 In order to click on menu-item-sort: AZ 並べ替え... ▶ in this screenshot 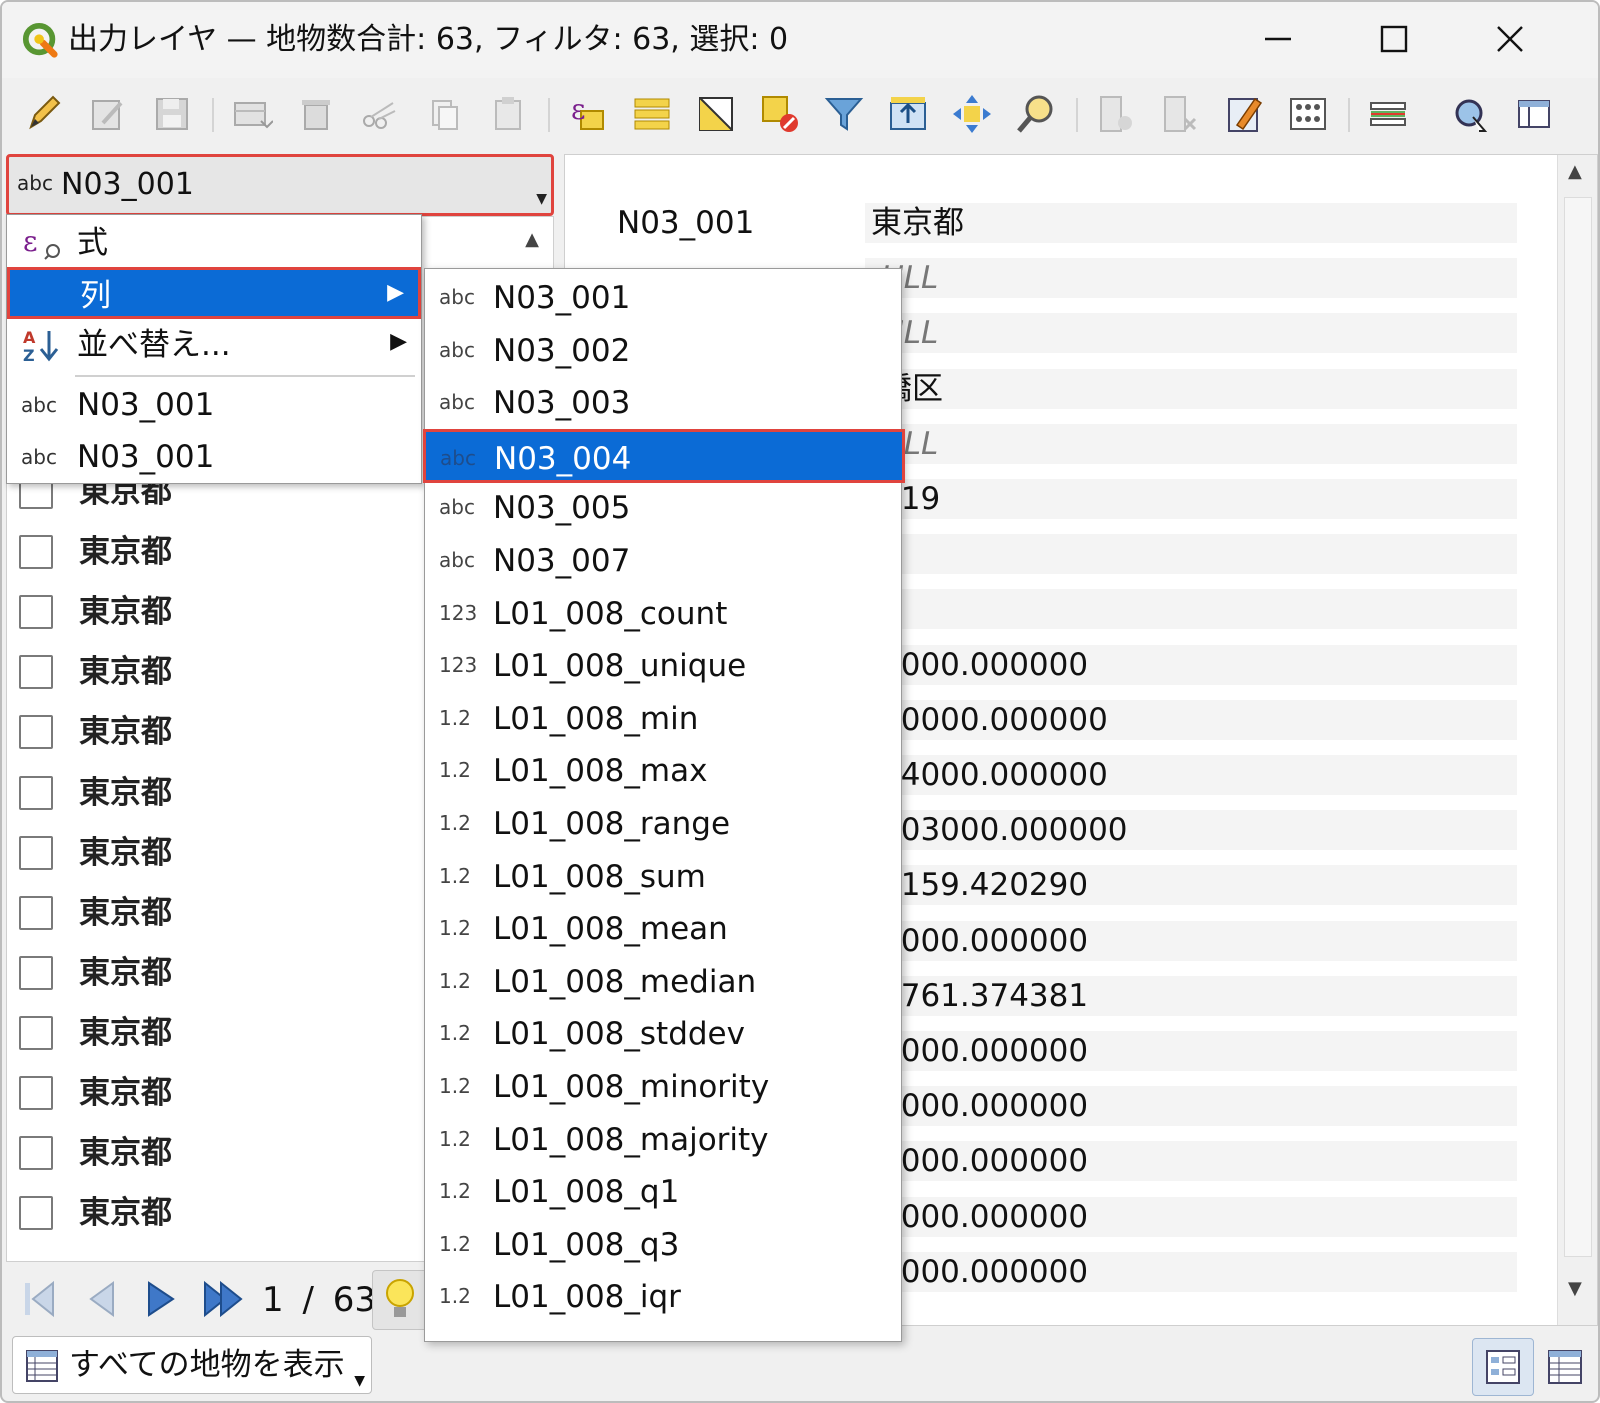, I will do `click(214, 345)`.